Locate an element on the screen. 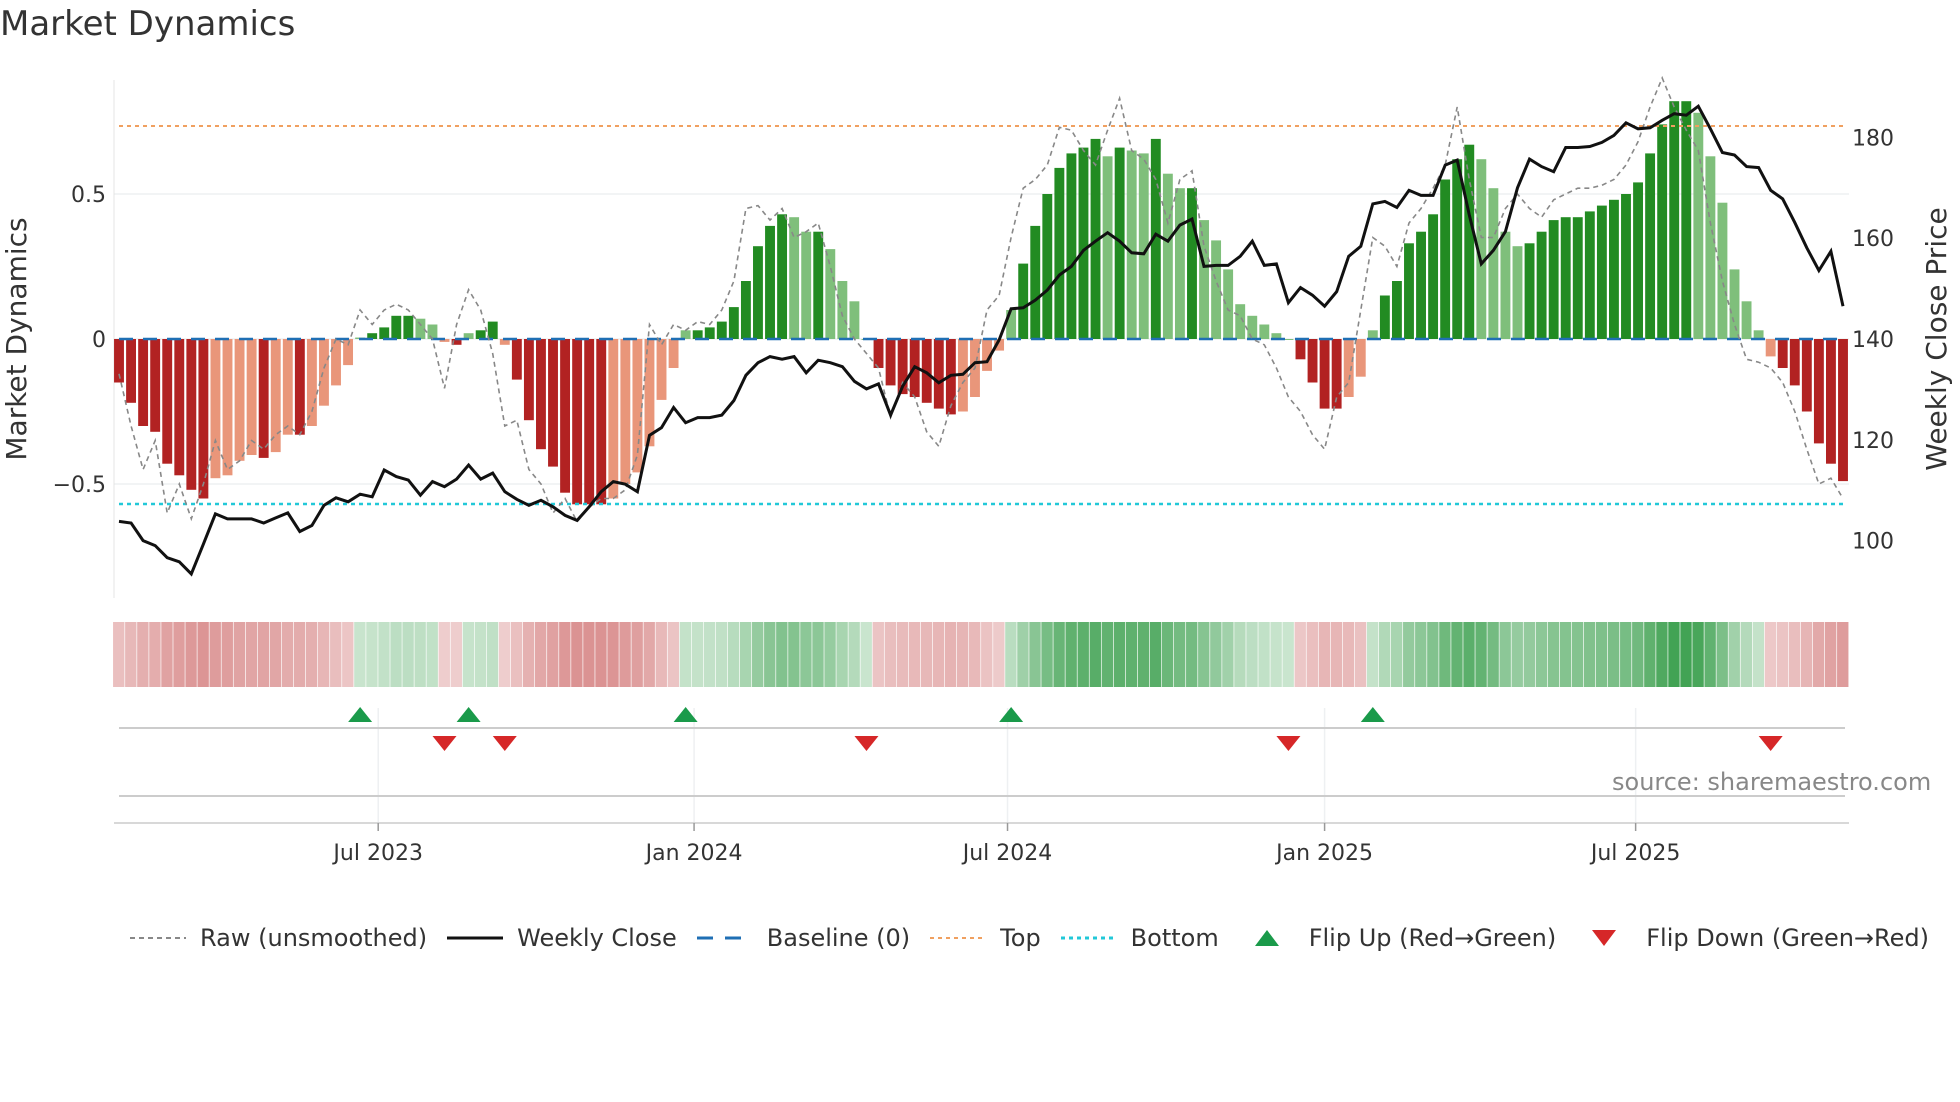 This screenshot has height=1102, width=1960. date-axis-ticks: Jul 2023 Jan 2024 Jul 2024 Jan 2025 Jul 2025 is located at coordinates (1005, 844).